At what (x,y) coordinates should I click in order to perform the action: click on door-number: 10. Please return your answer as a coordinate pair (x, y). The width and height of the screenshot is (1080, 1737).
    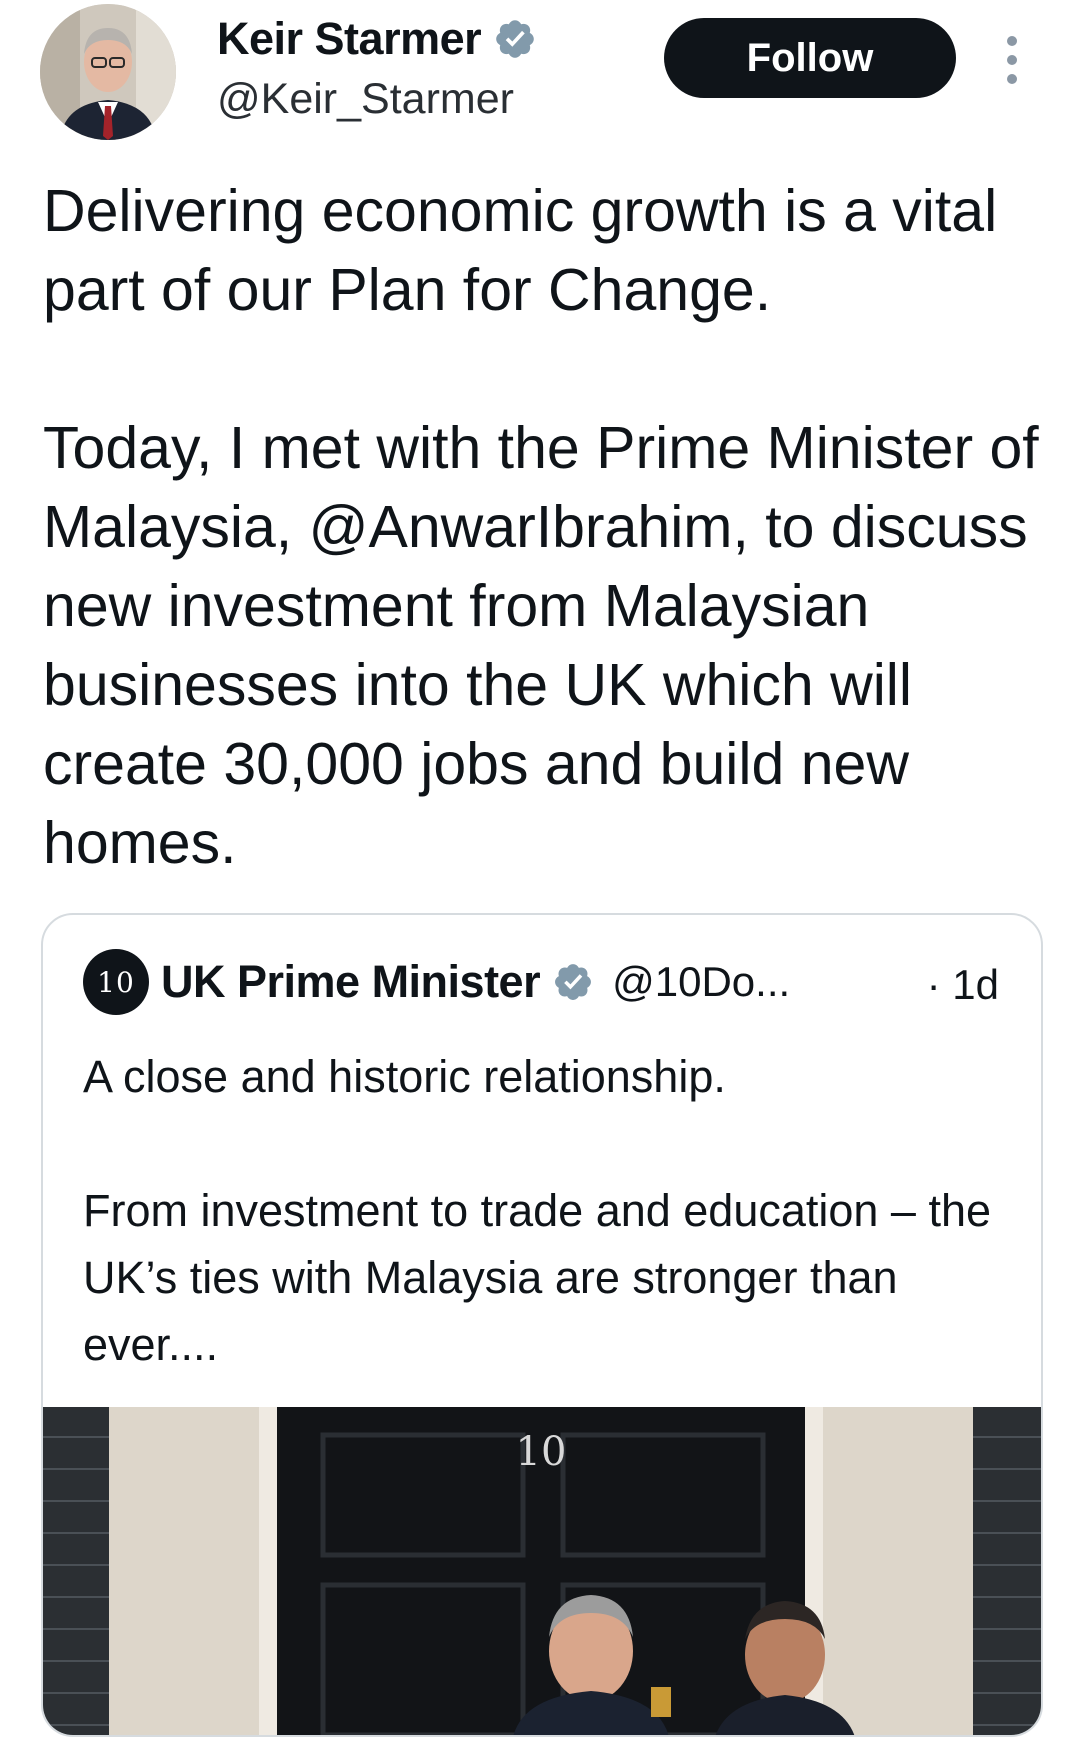
    Looking at the image, I should click on (541, 1452).